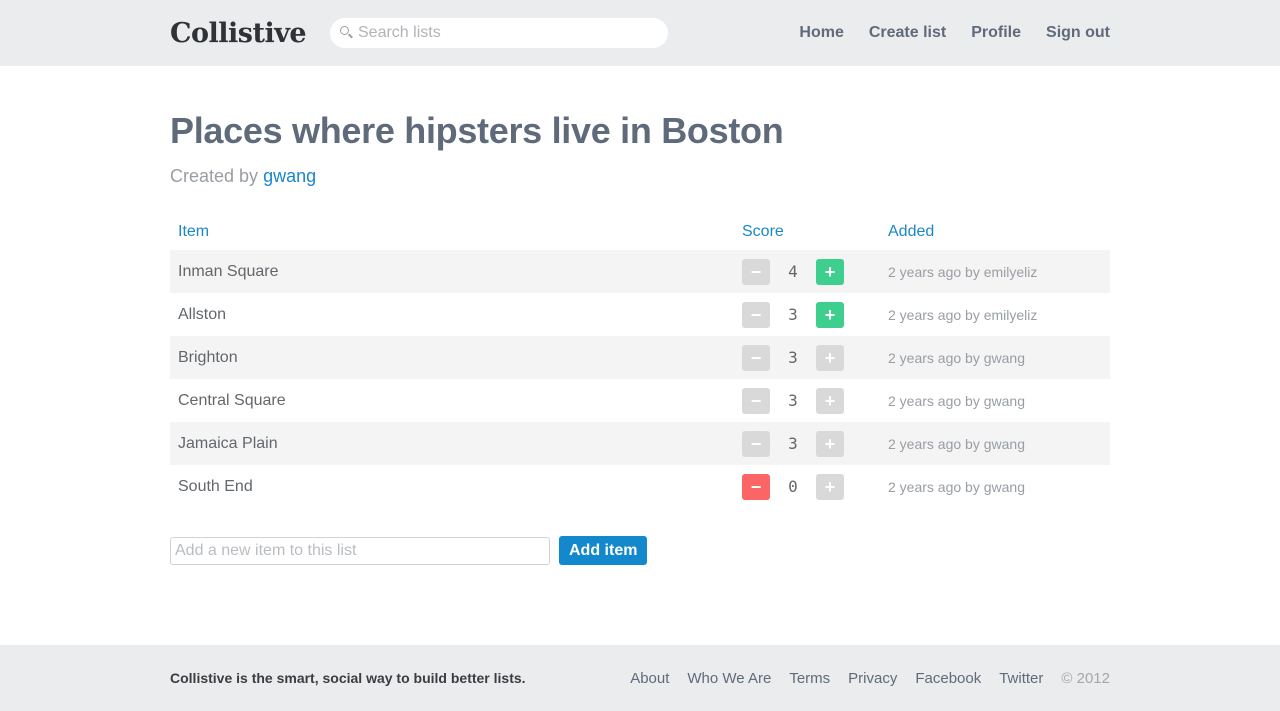  I want to click on score-cell: −0 +, so click(807, 486).